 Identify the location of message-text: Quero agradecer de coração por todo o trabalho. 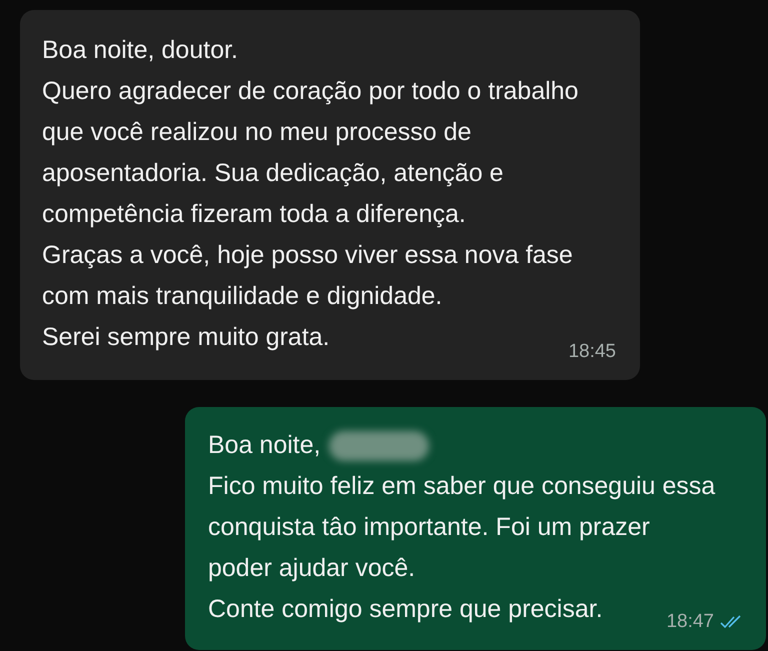
(310, 91).